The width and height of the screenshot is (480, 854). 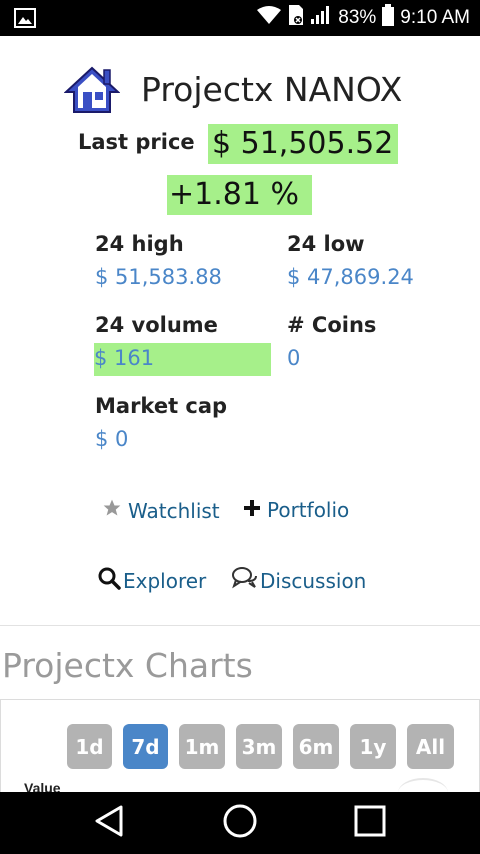 What do you see at coordinates (321, 18) in the screenshot?
I see `signal-icon` at bounding box center [321, 18].